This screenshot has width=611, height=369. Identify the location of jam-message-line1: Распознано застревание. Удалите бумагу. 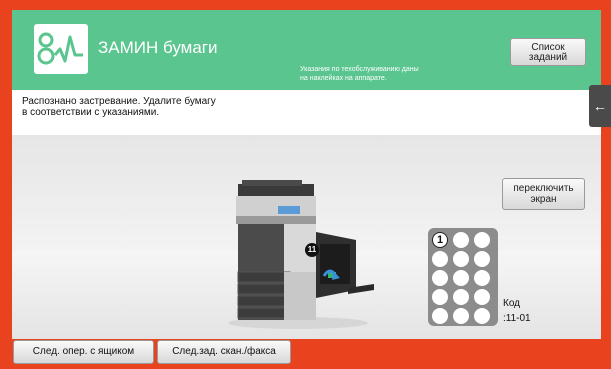
(119, 101).